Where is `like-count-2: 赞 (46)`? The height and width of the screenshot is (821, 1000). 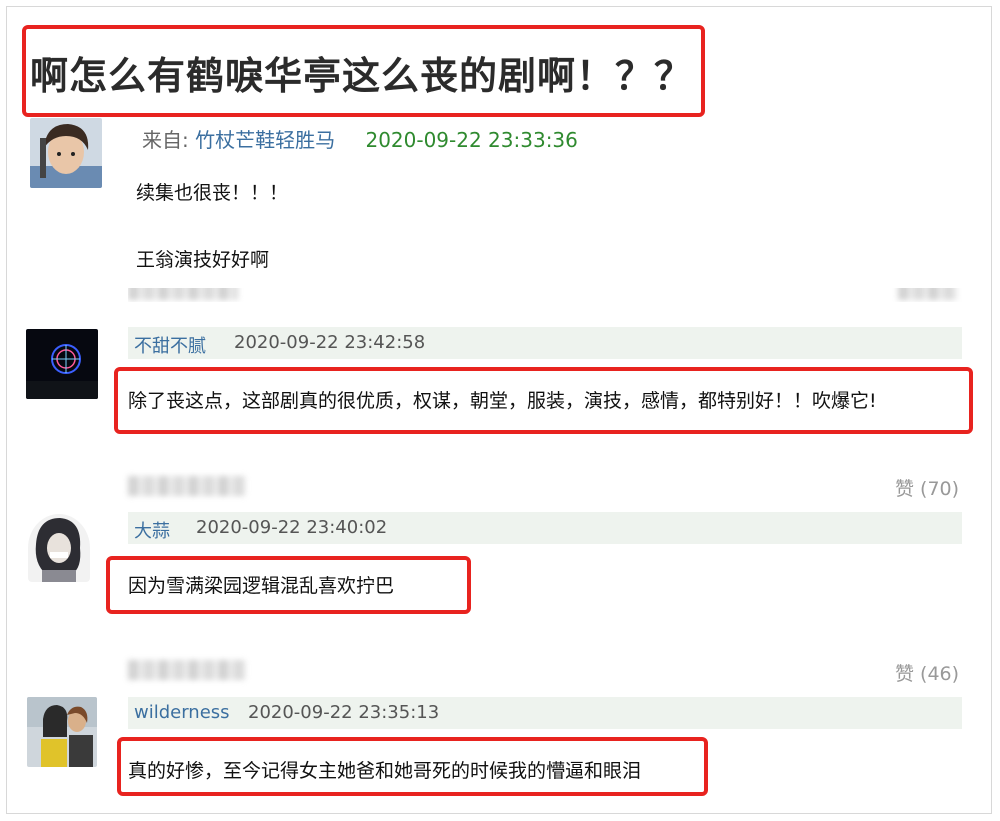
like-count-2: 赞 (46) is located at coordinates (927, 672).